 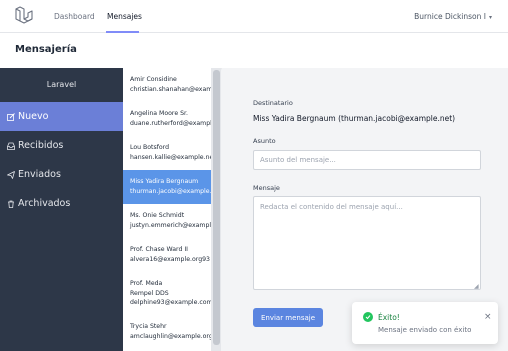 I want to click on message-sender-name: Lou Botsford, so click(x=150, y=147).